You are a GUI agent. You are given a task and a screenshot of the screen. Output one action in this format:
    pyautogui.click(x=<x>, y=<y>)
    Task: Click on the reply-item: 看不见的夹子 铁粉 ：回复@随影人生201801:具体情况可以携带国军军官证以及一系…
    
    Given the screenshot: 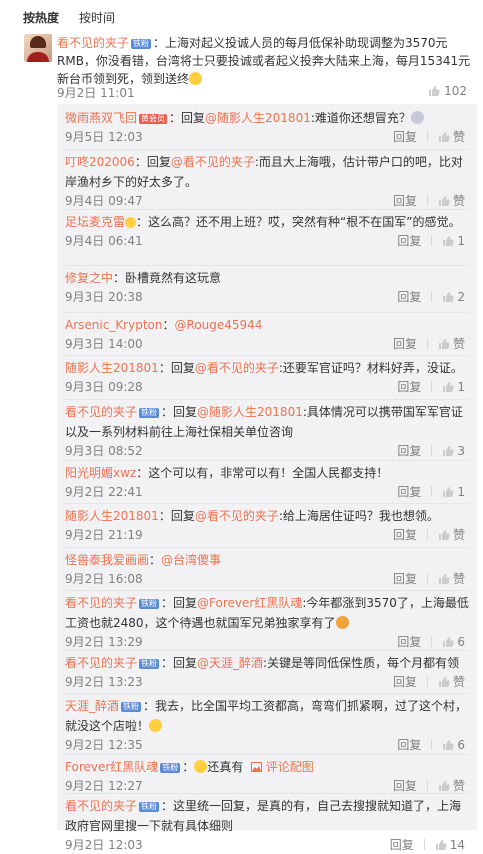 What is the action you would take?
    pyautogui.click(x=267, y=431)
    